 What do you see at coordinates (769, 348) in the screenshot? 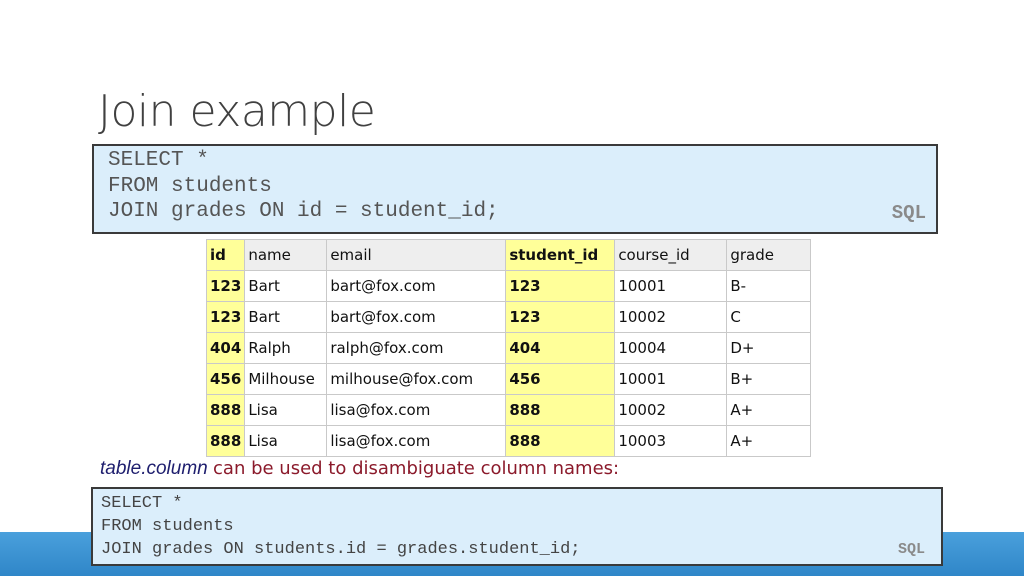
I see `cell-grade: D+` at bounding box center [769, 348].